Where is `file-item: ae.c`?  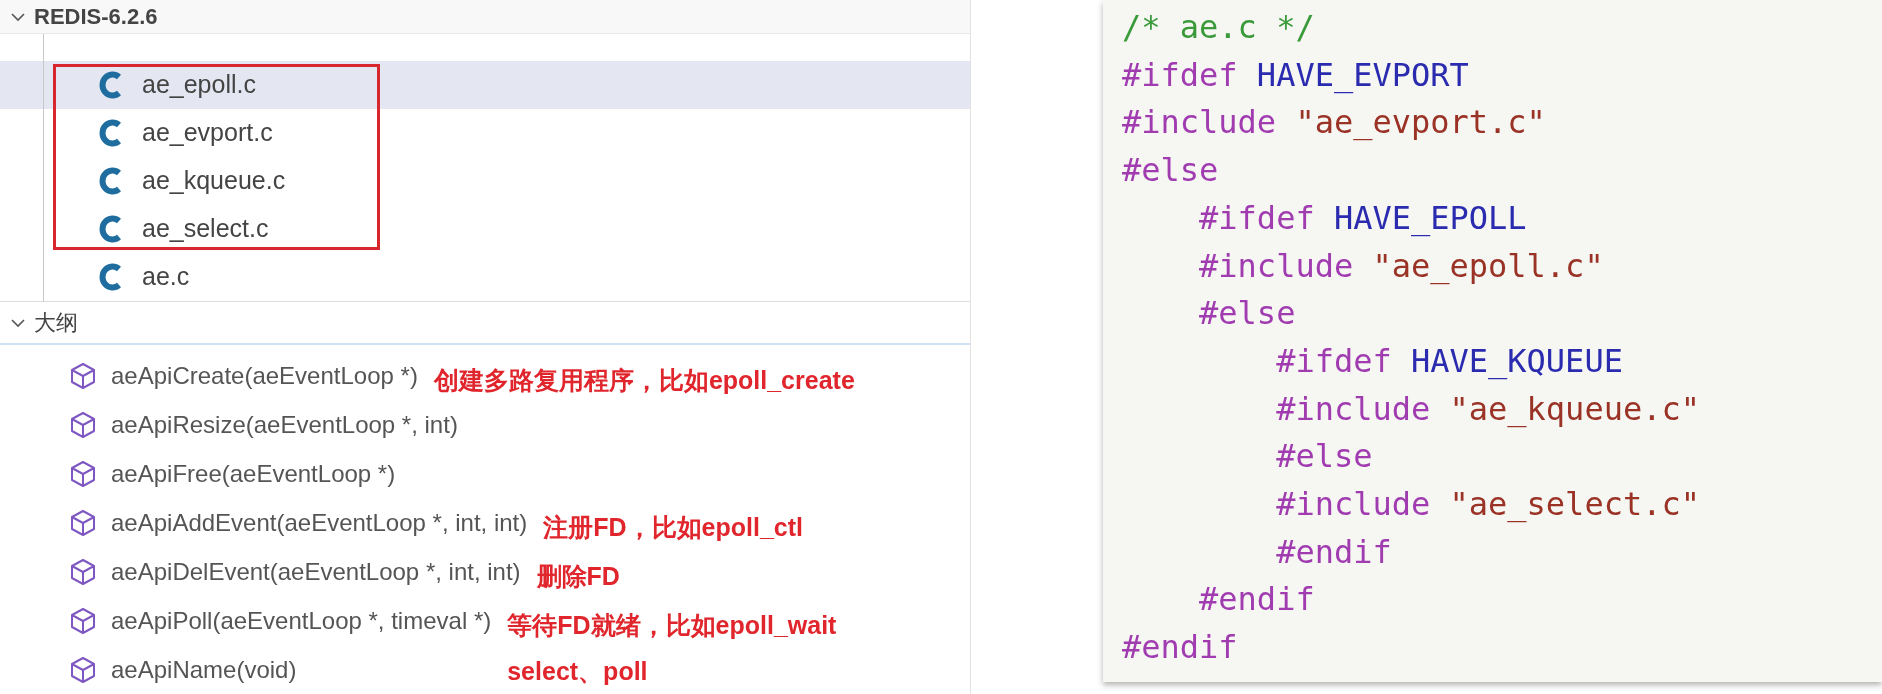 file-item: ae.c is located at coordinates (485, 277).